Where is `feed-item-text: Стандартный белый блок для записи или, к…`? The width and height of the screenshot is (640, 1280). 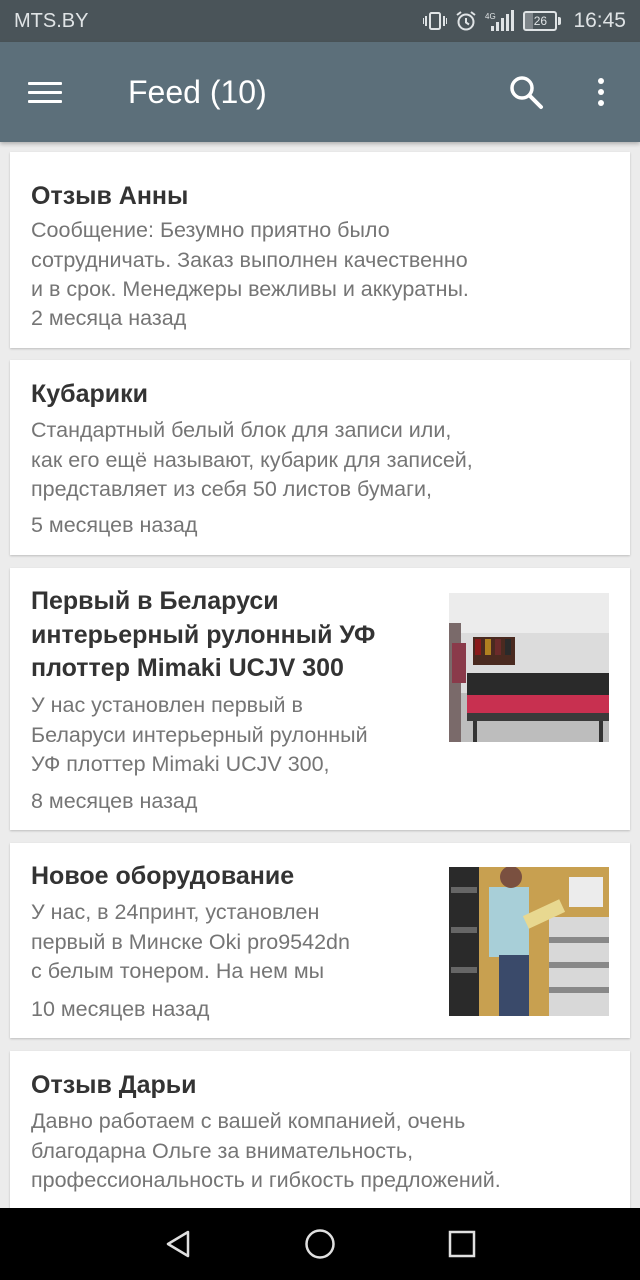 feed-item-text: Стандартный белый блок для записи или, к… is located at coordinates (252, 460).